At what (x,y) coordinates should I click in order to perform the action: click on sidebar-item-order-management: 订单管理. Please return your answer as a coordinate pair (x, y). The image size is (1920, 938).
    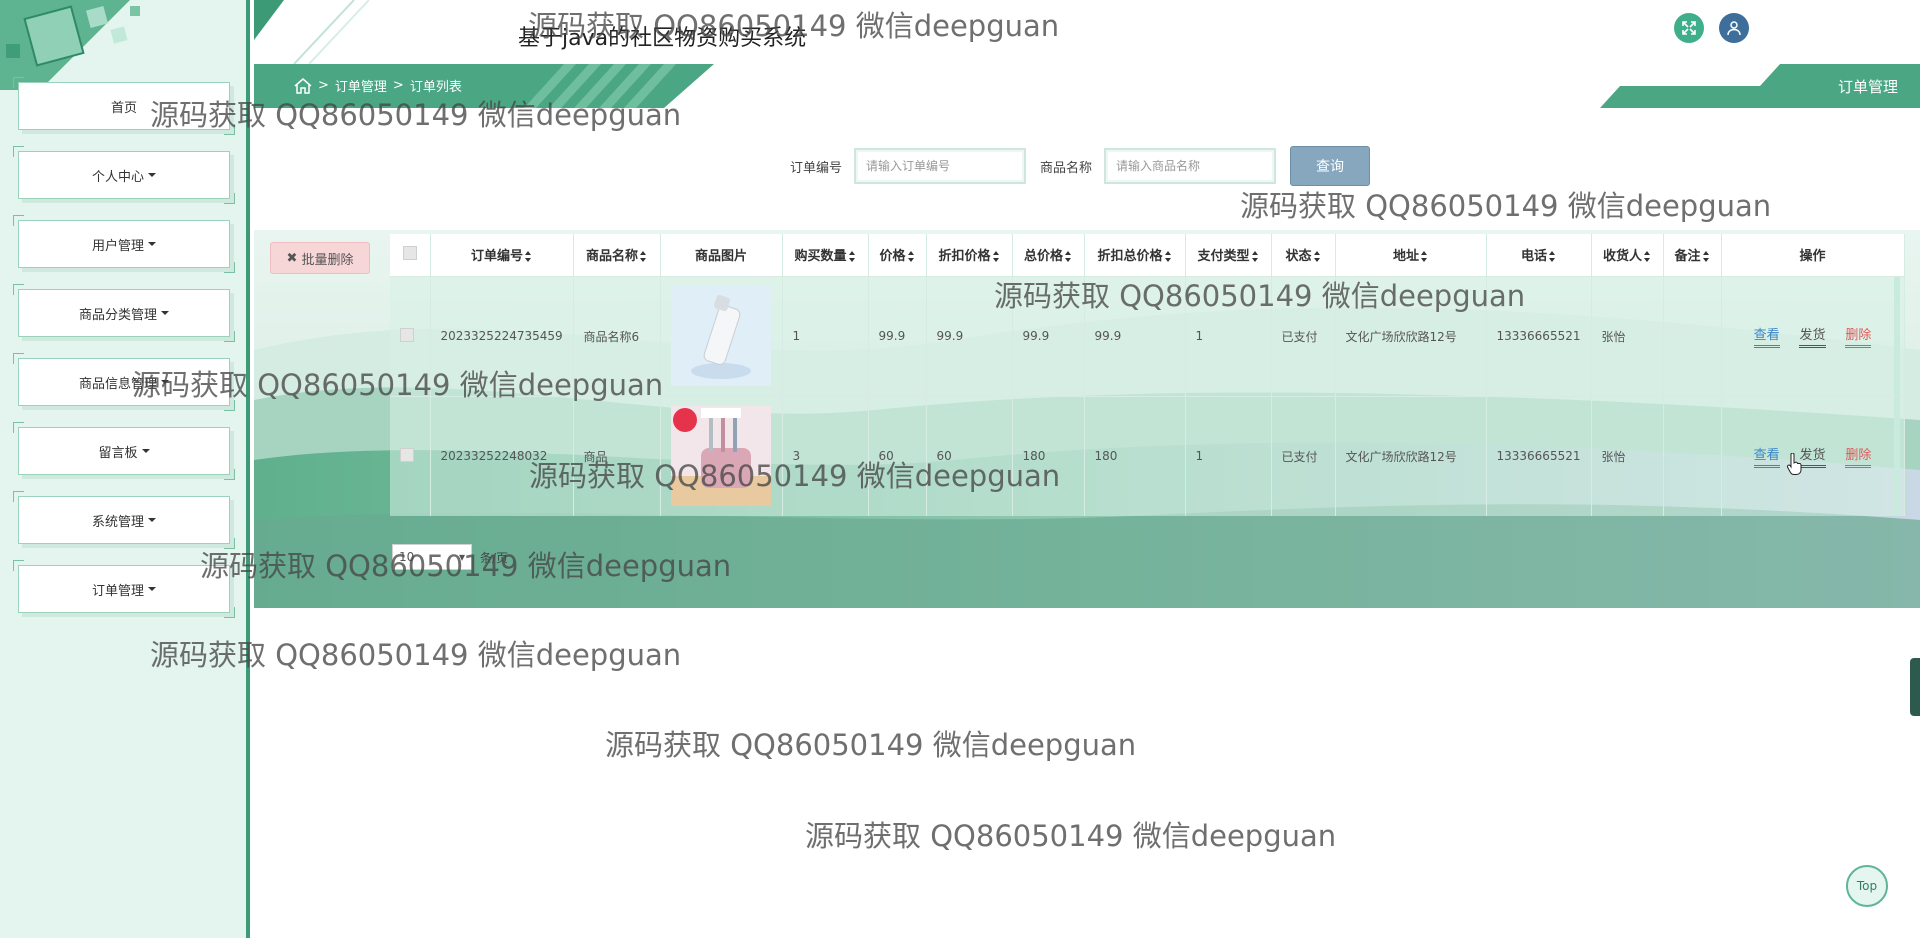
    Looking at the image, I should click on (124, 589).